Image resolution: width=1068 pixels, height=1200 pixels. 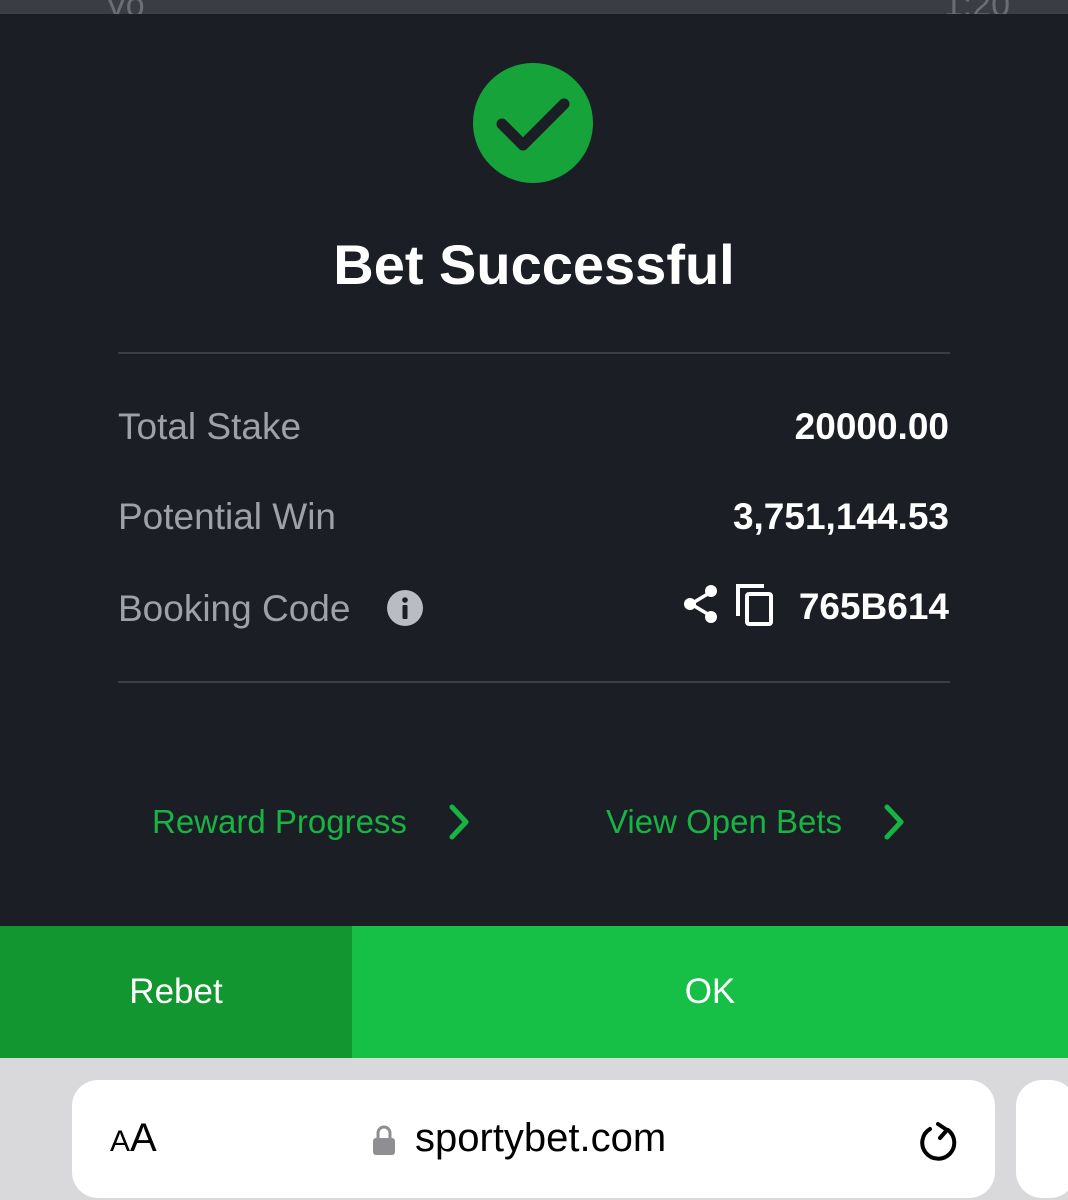 What do you see at coordinates (279, 821) in the screenshot?
I see `reward-progress-label: Reward Progress` at bounding box center [279, 821].